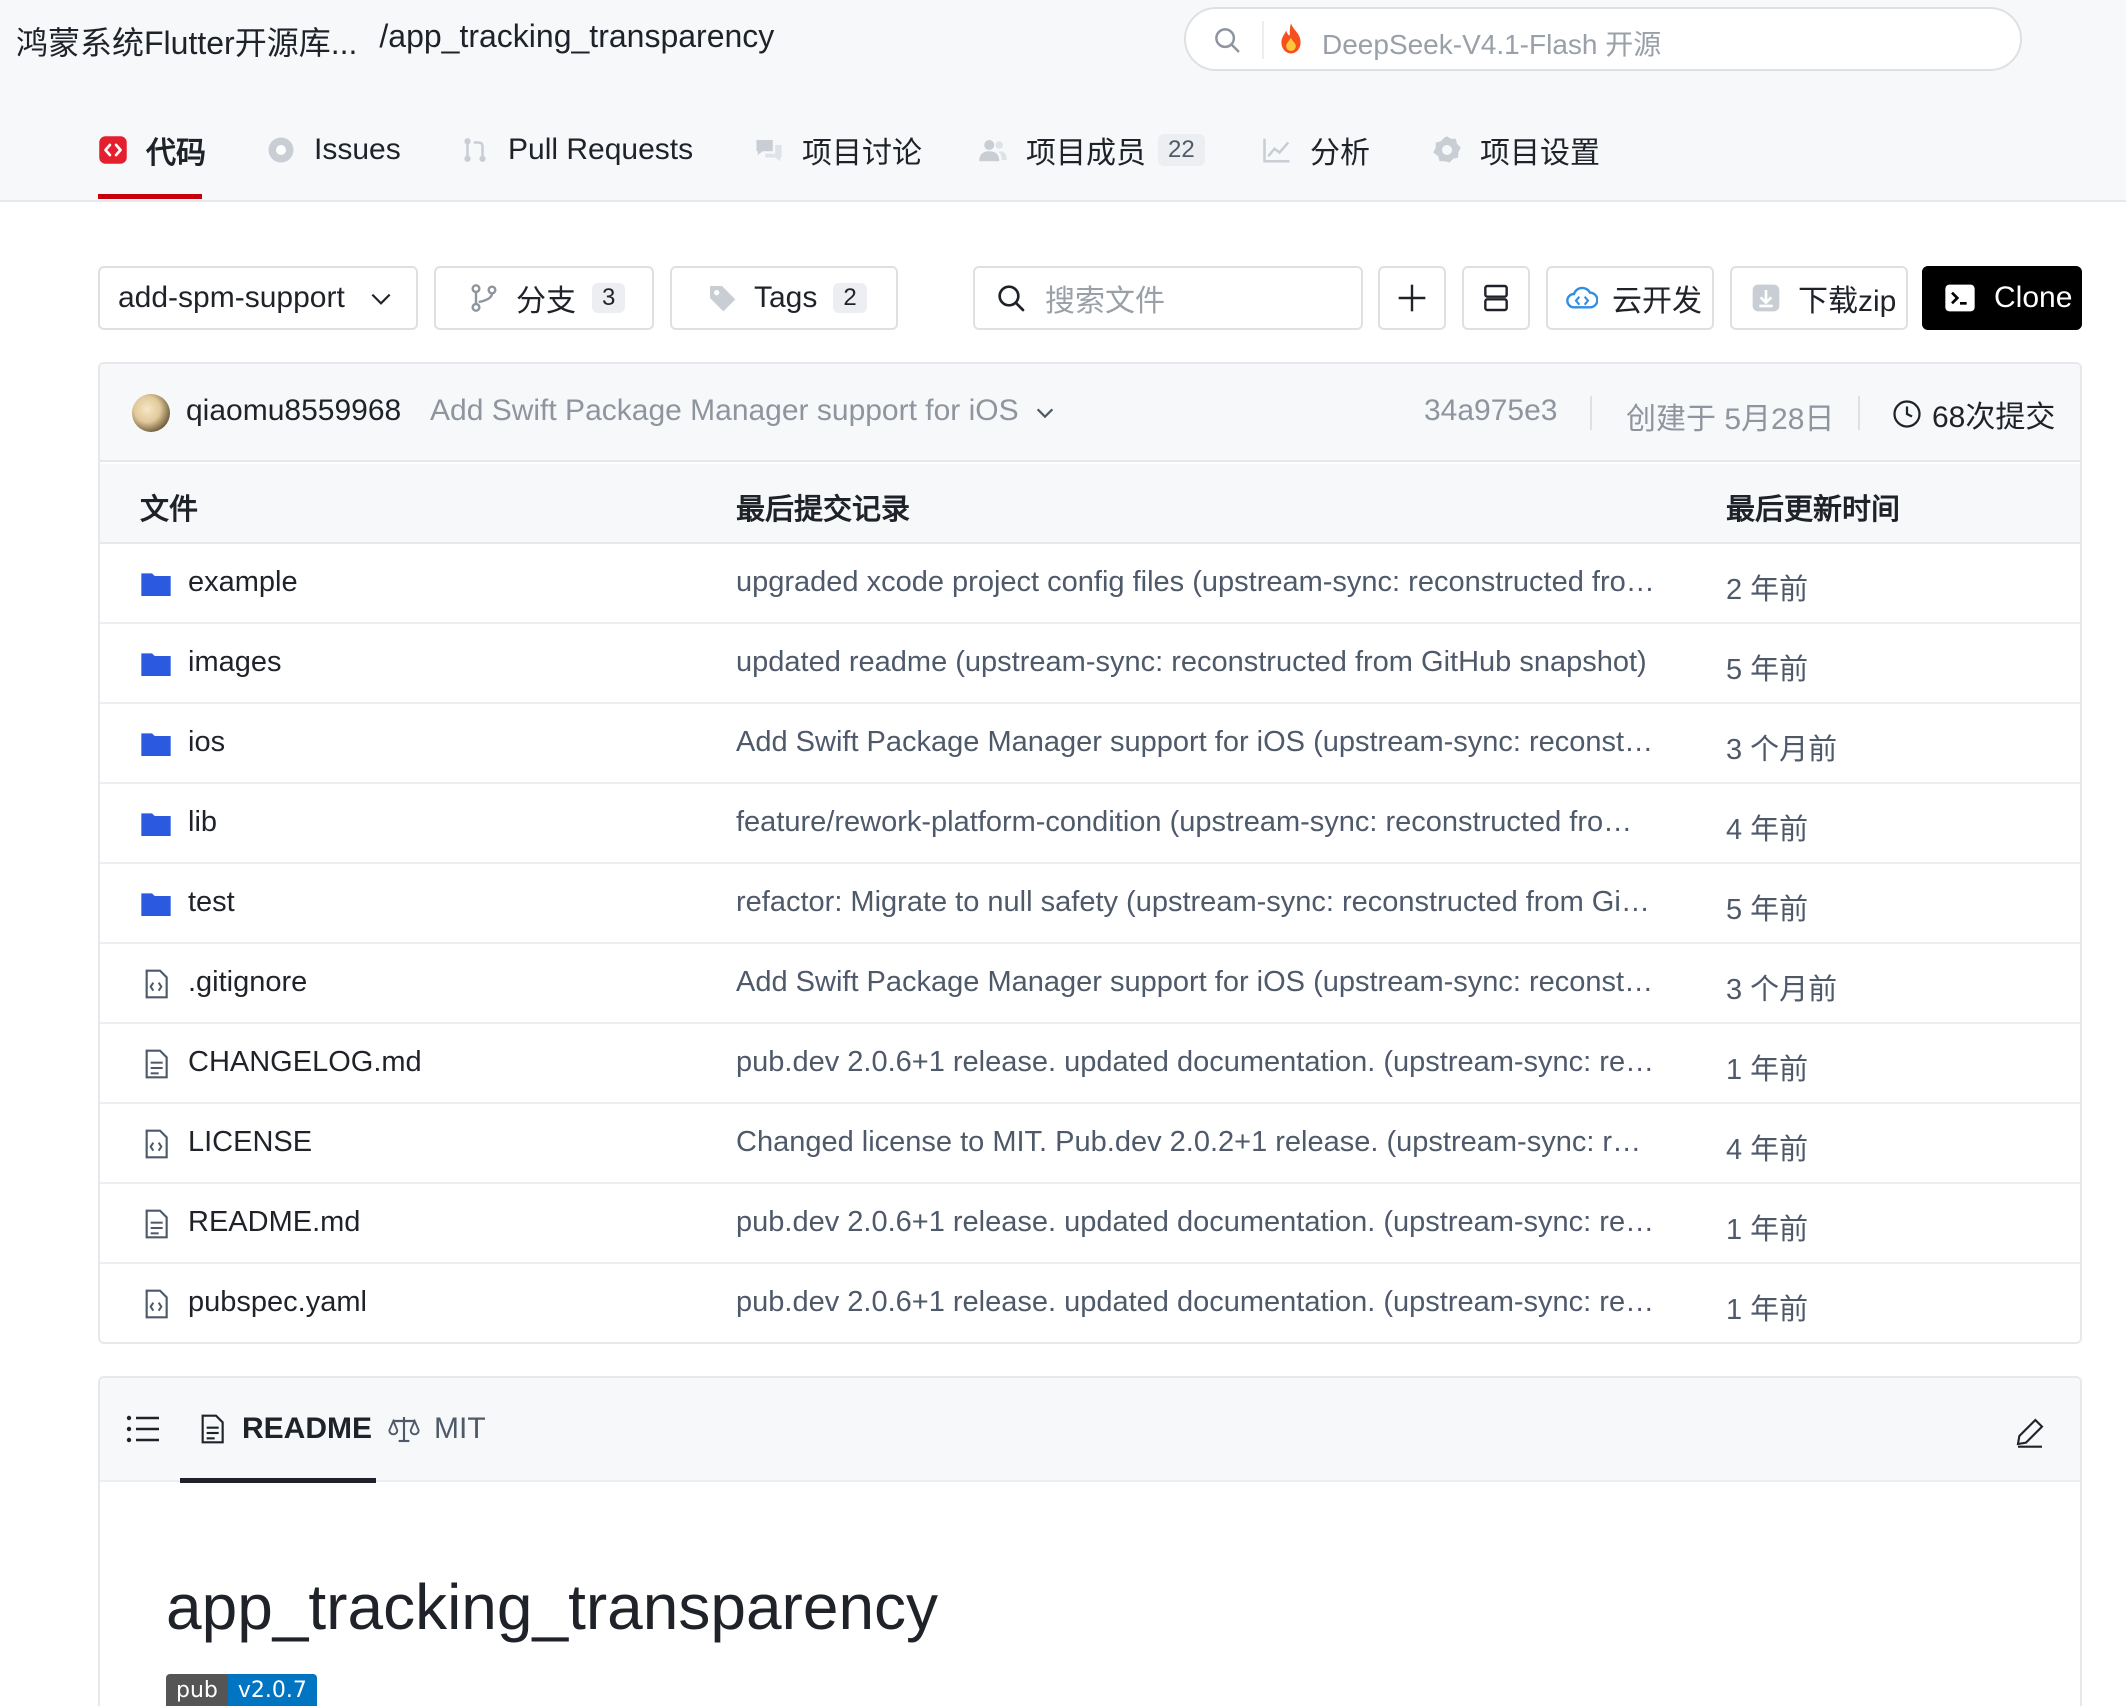 The height and width of the screenshot is (1706, 2126). I want to click on commit-hash: 34a975e3, so click(1490, 411).